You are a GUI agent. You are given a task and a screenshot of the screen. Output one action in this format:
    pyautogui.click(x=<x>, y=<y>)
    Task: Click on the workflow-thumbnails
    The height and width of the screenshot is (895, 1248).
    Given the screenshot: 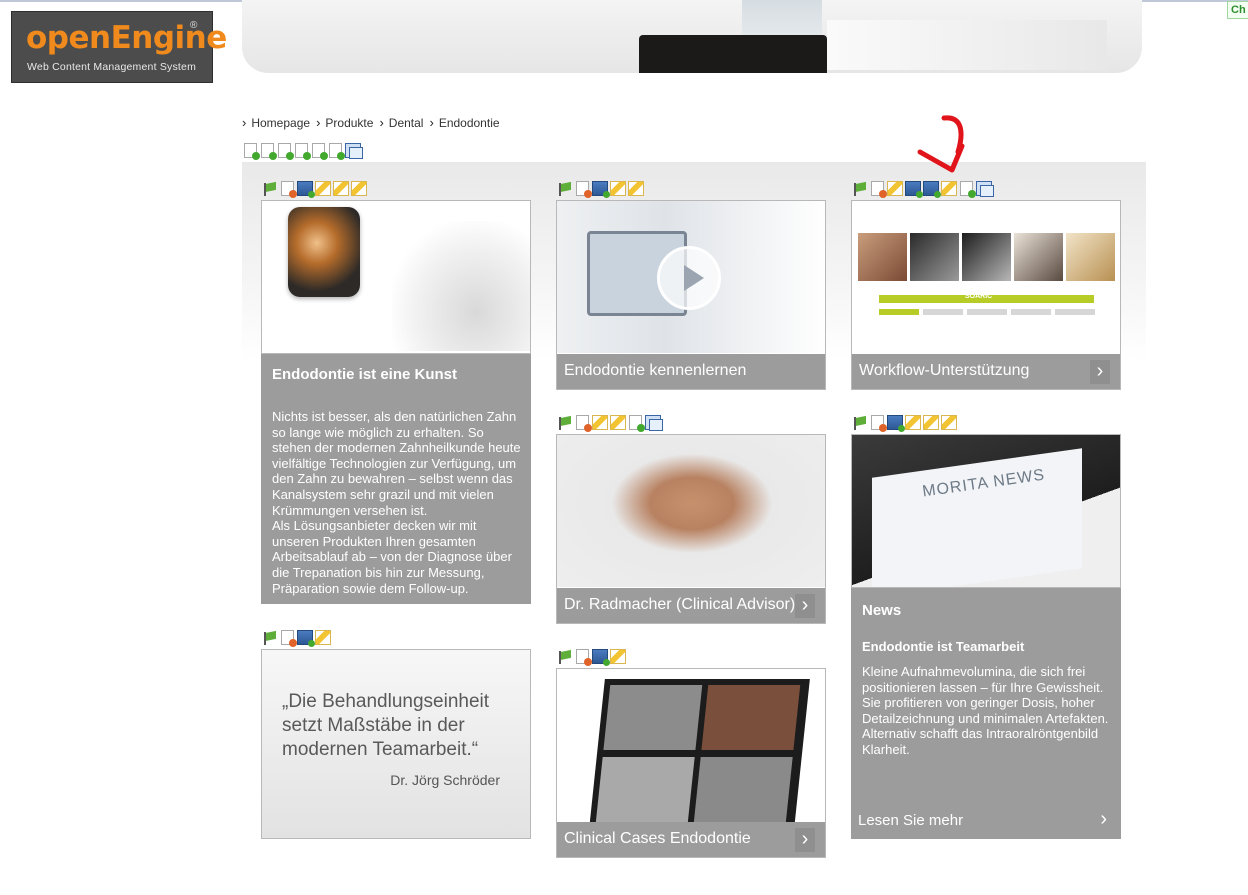 What is the action you would take?
    pyautogui.click(x=986, y=257)
    